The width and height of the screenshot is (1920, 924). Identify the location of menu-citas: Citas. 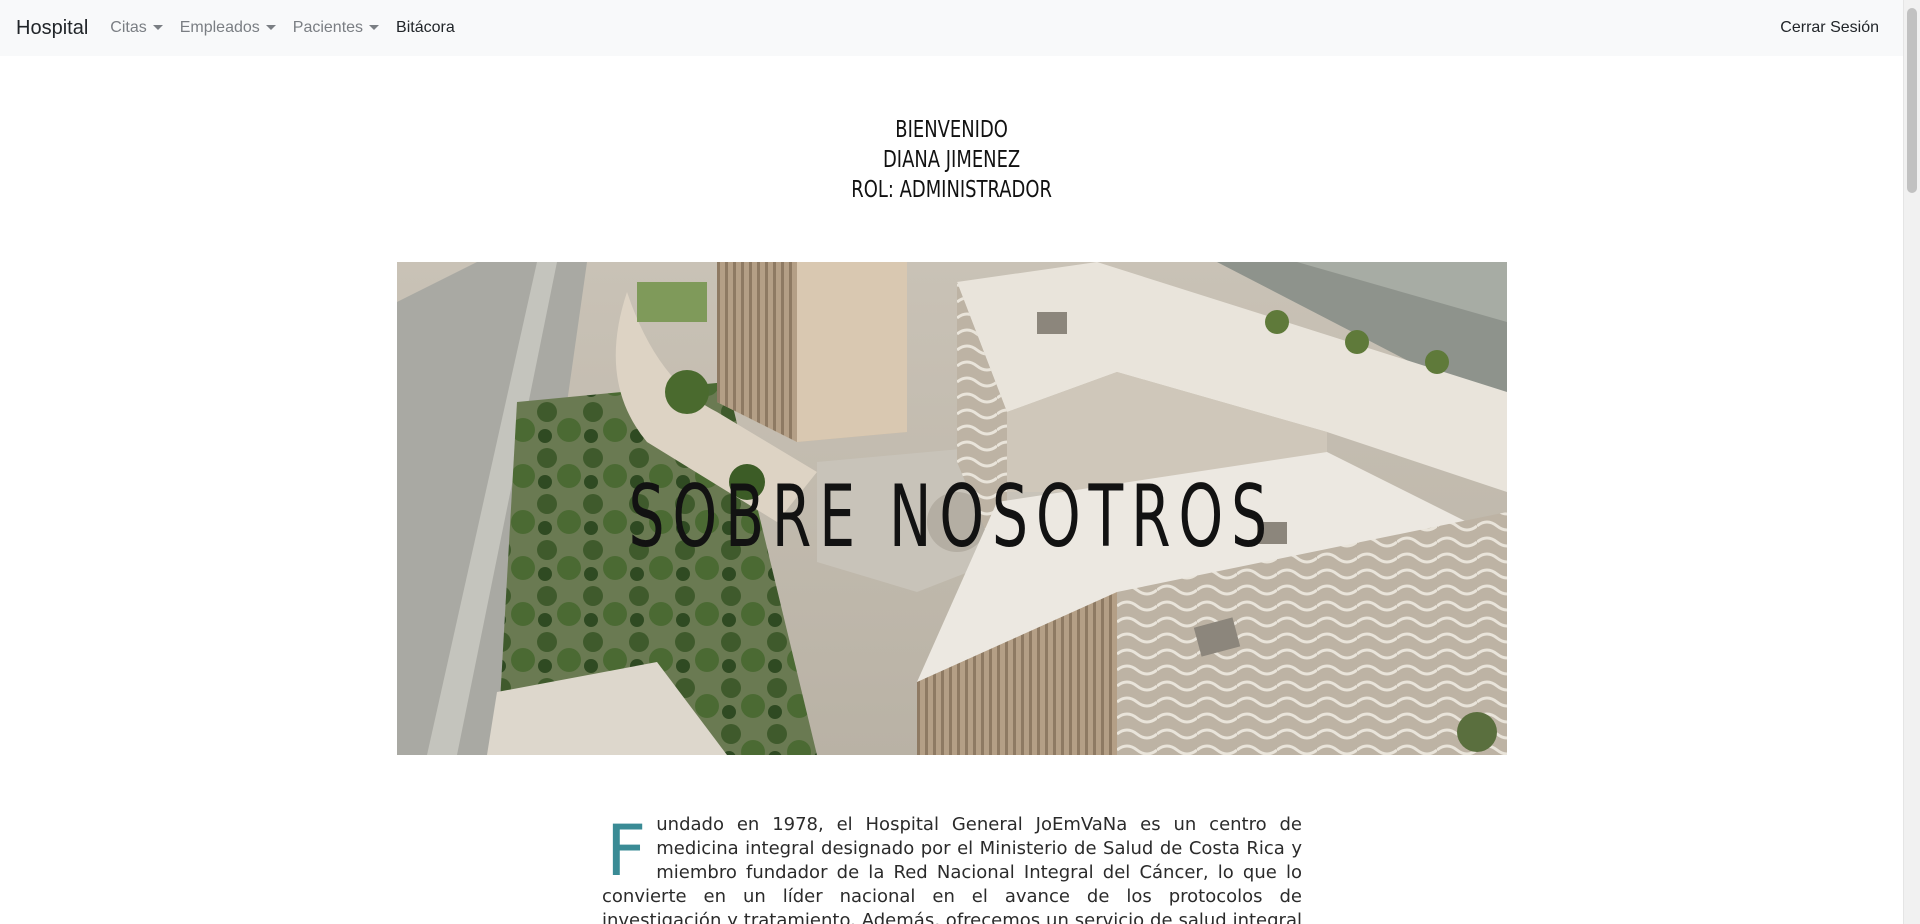
(136, 28).